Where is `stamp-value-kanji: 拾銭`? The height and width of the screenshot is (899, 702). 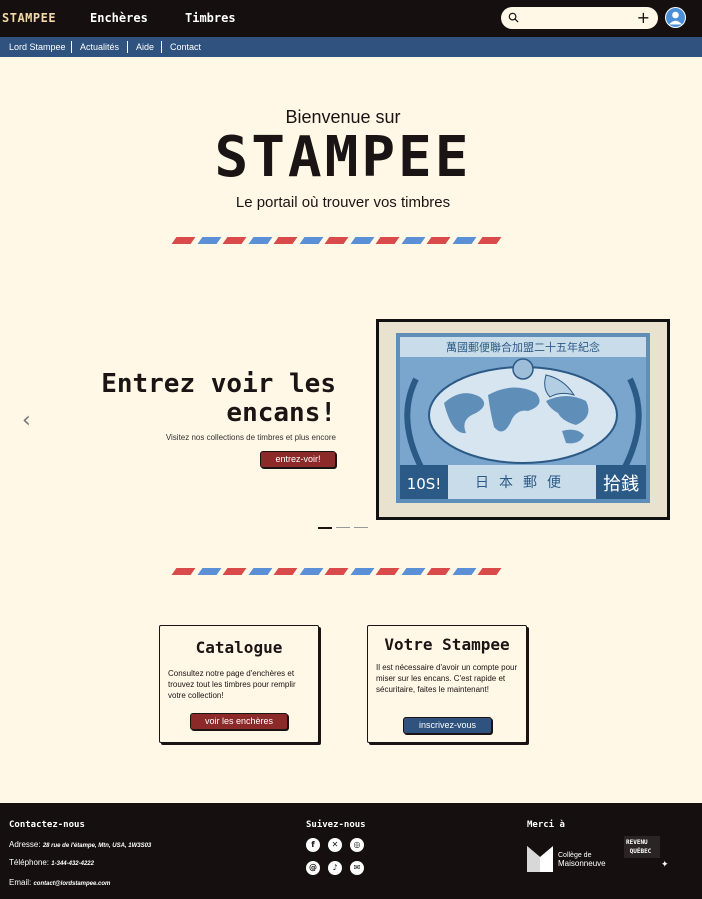
stamp-value-kanji: 拾銭 is located at coordinates (621, 484).